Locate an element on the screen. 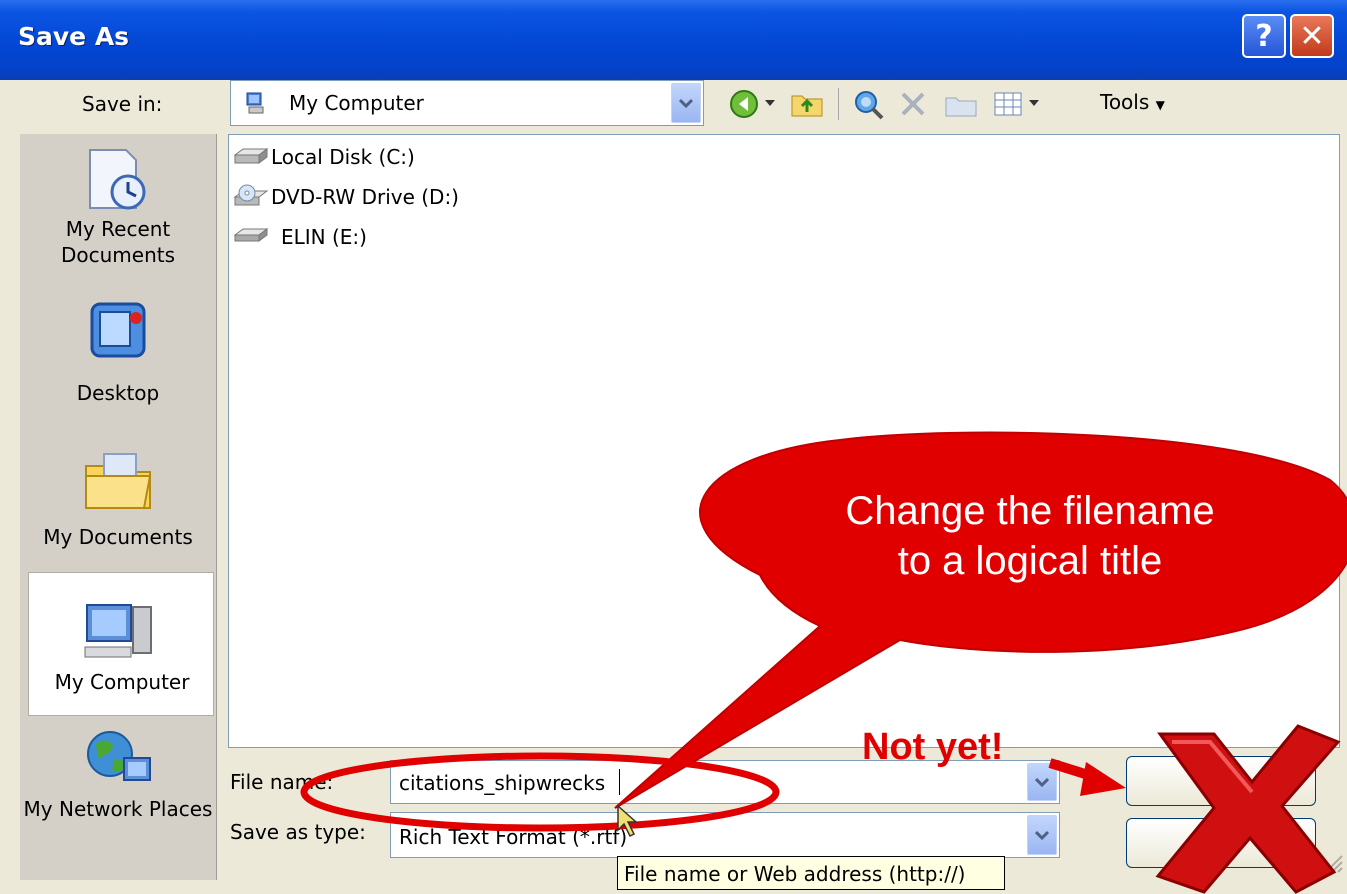 This screenshot has height=894, width=1347. network-places-icon is located at coordinates (119, 756).